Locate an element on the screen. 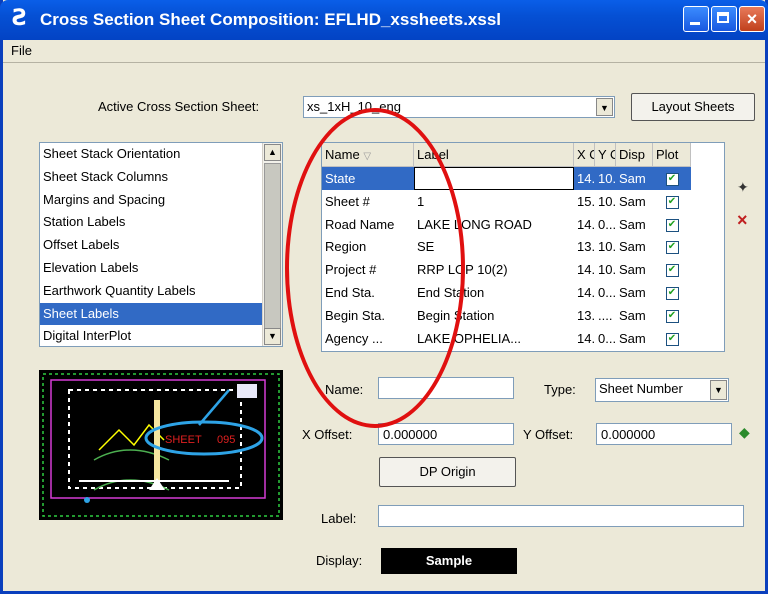 The height and width of the screenshot is (594, 768). category-list-item: Offset Labels is located at coordinates (152, 245).